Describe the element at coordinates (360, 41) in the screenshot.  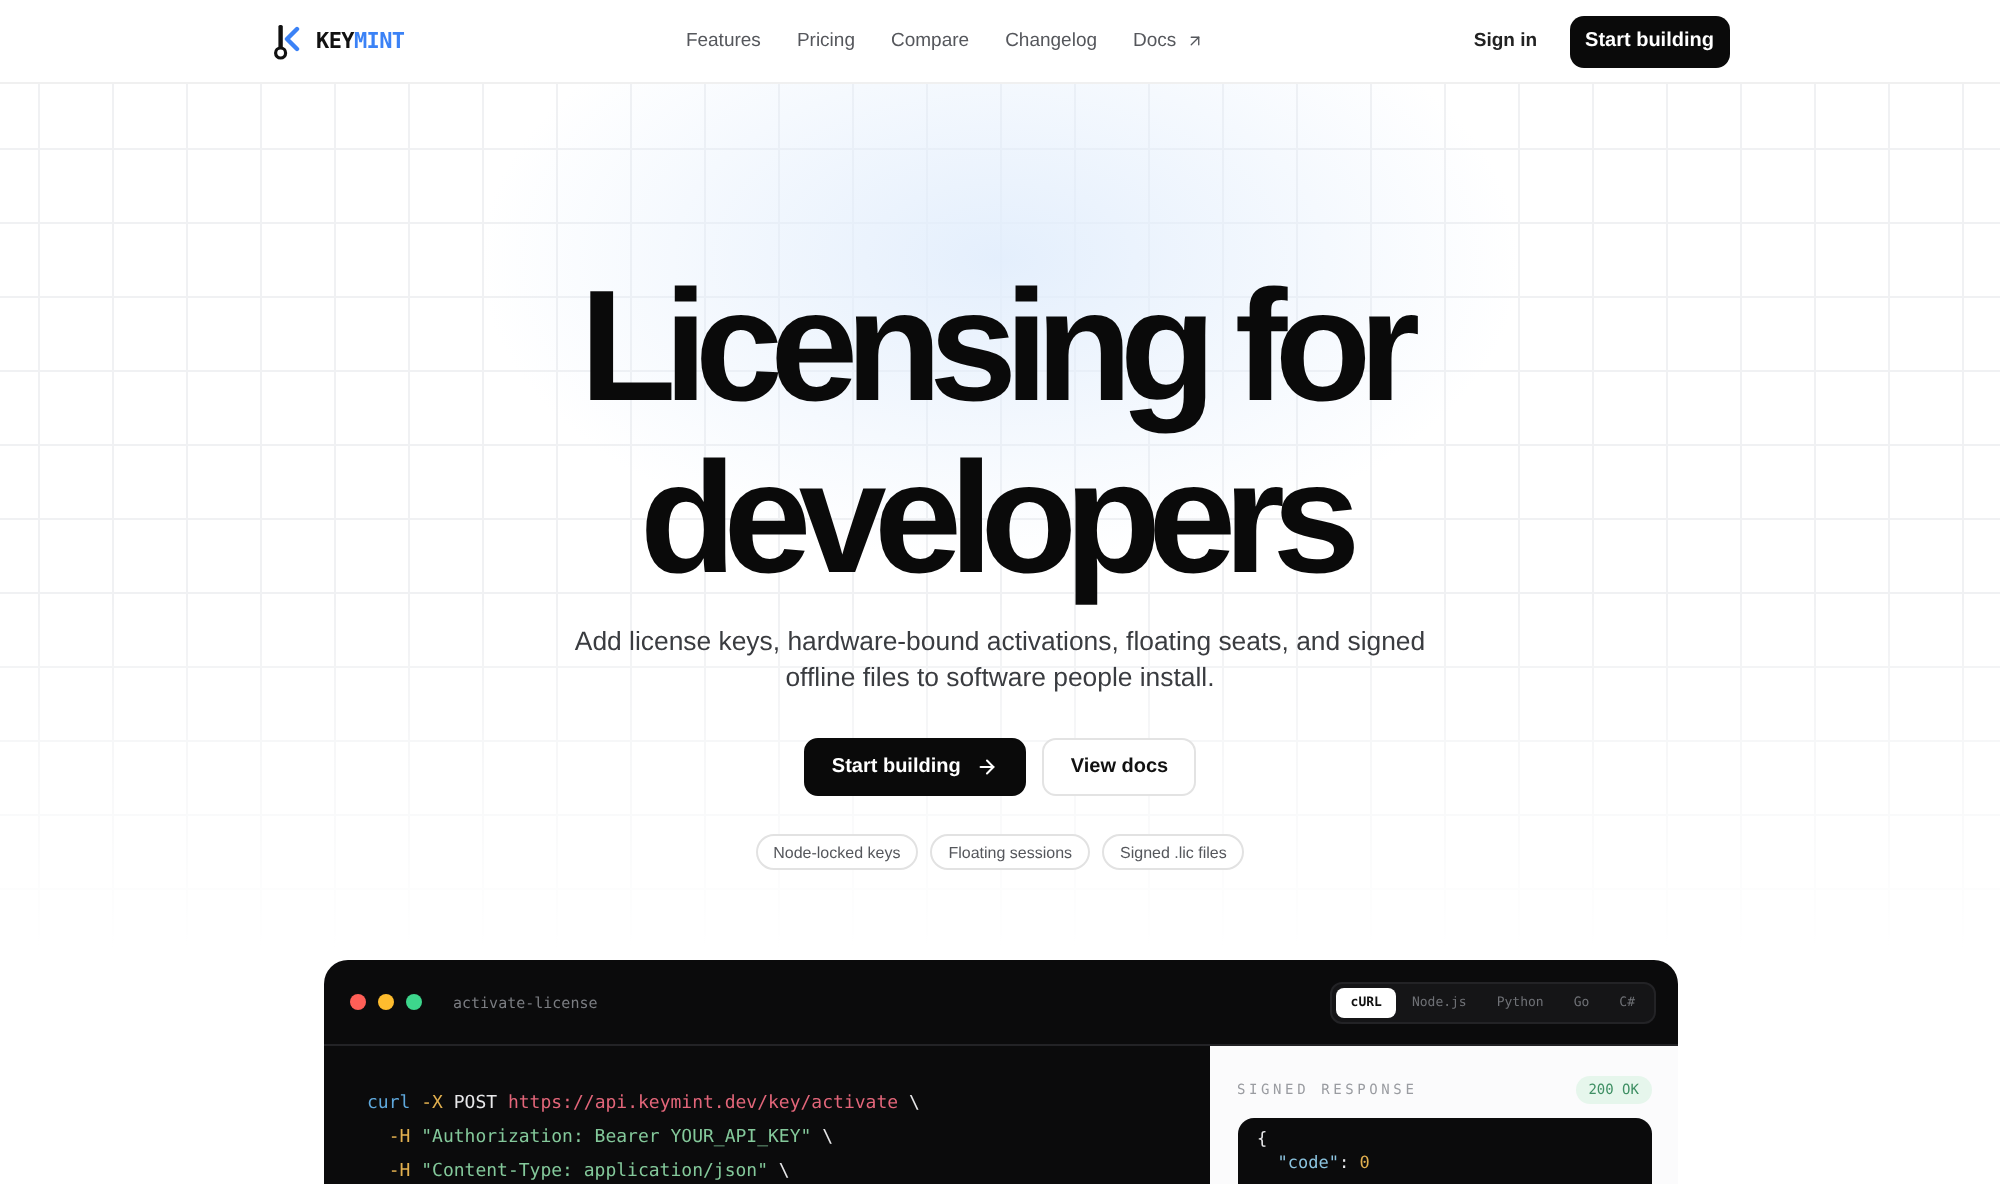
I see `logo-wordmark: KEYMINT` at that location.